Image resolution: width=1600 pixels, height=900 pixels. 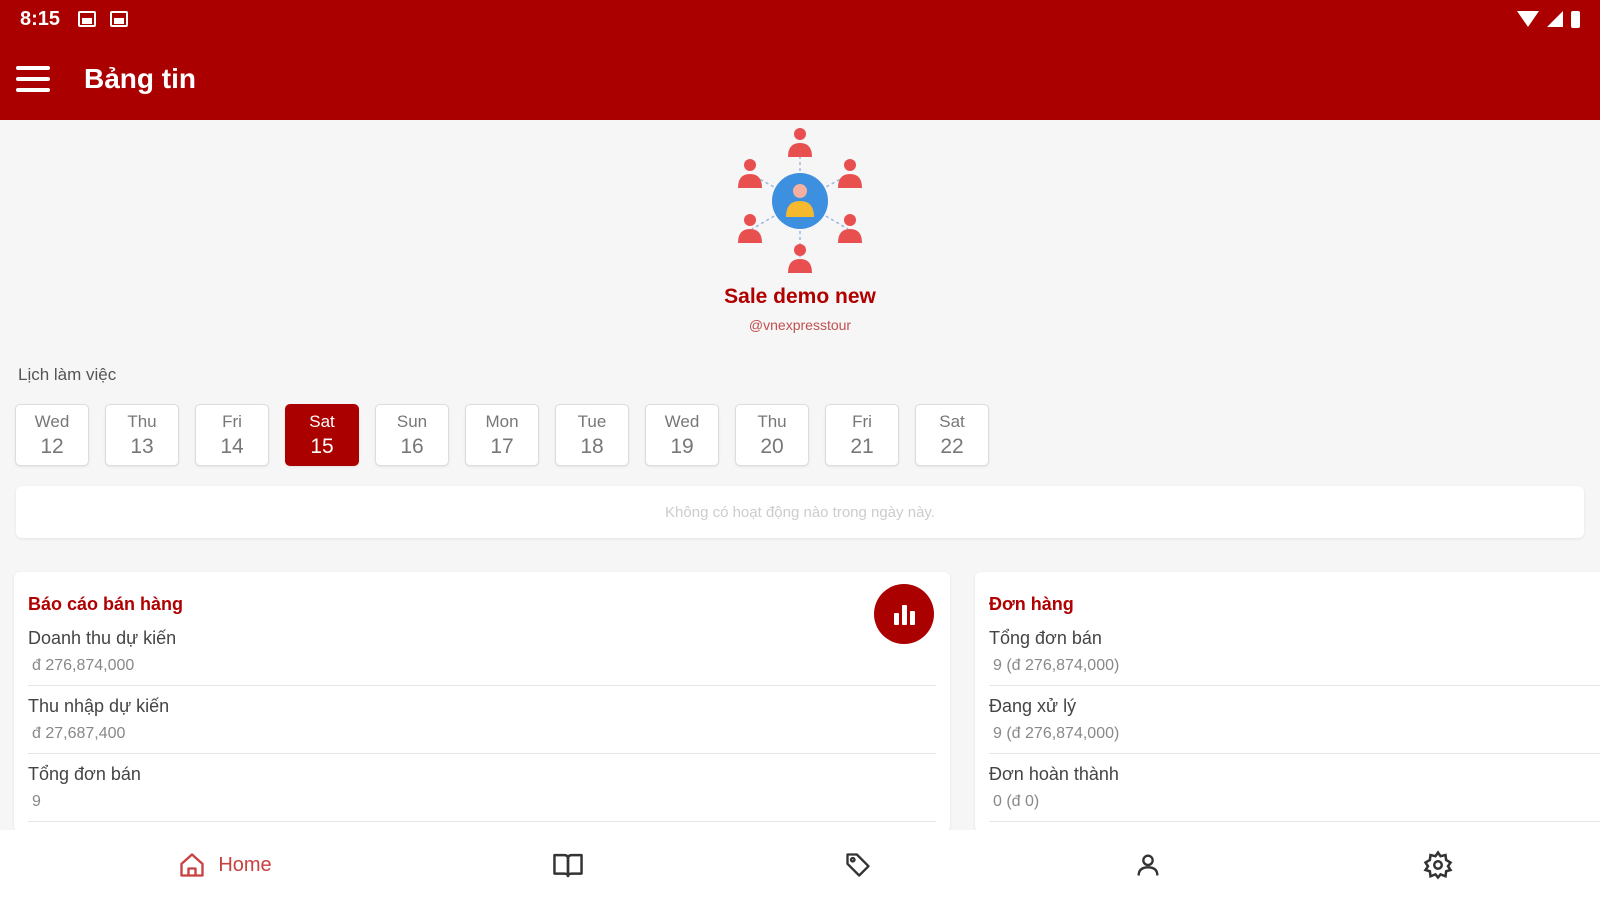 I want to click on stat-value: 0 (đ 0), so click(x=1016, y=801).